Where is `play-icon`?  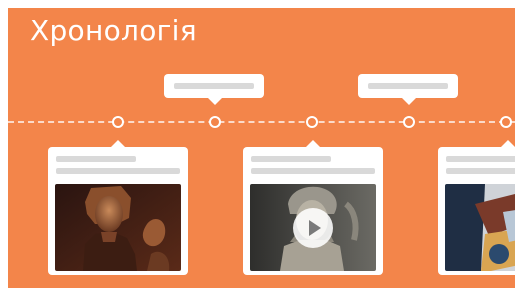 play-icon is located at coordinates (313, 228).